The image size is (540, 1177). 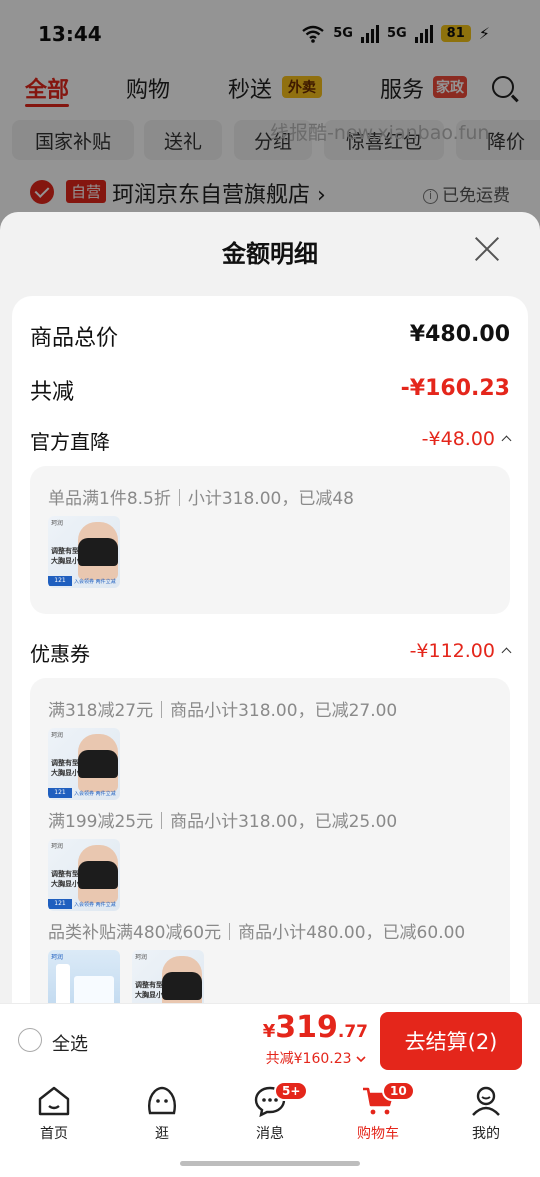 I want to click on tab-cart-label: 购物车, so click(x=378, y=1134).